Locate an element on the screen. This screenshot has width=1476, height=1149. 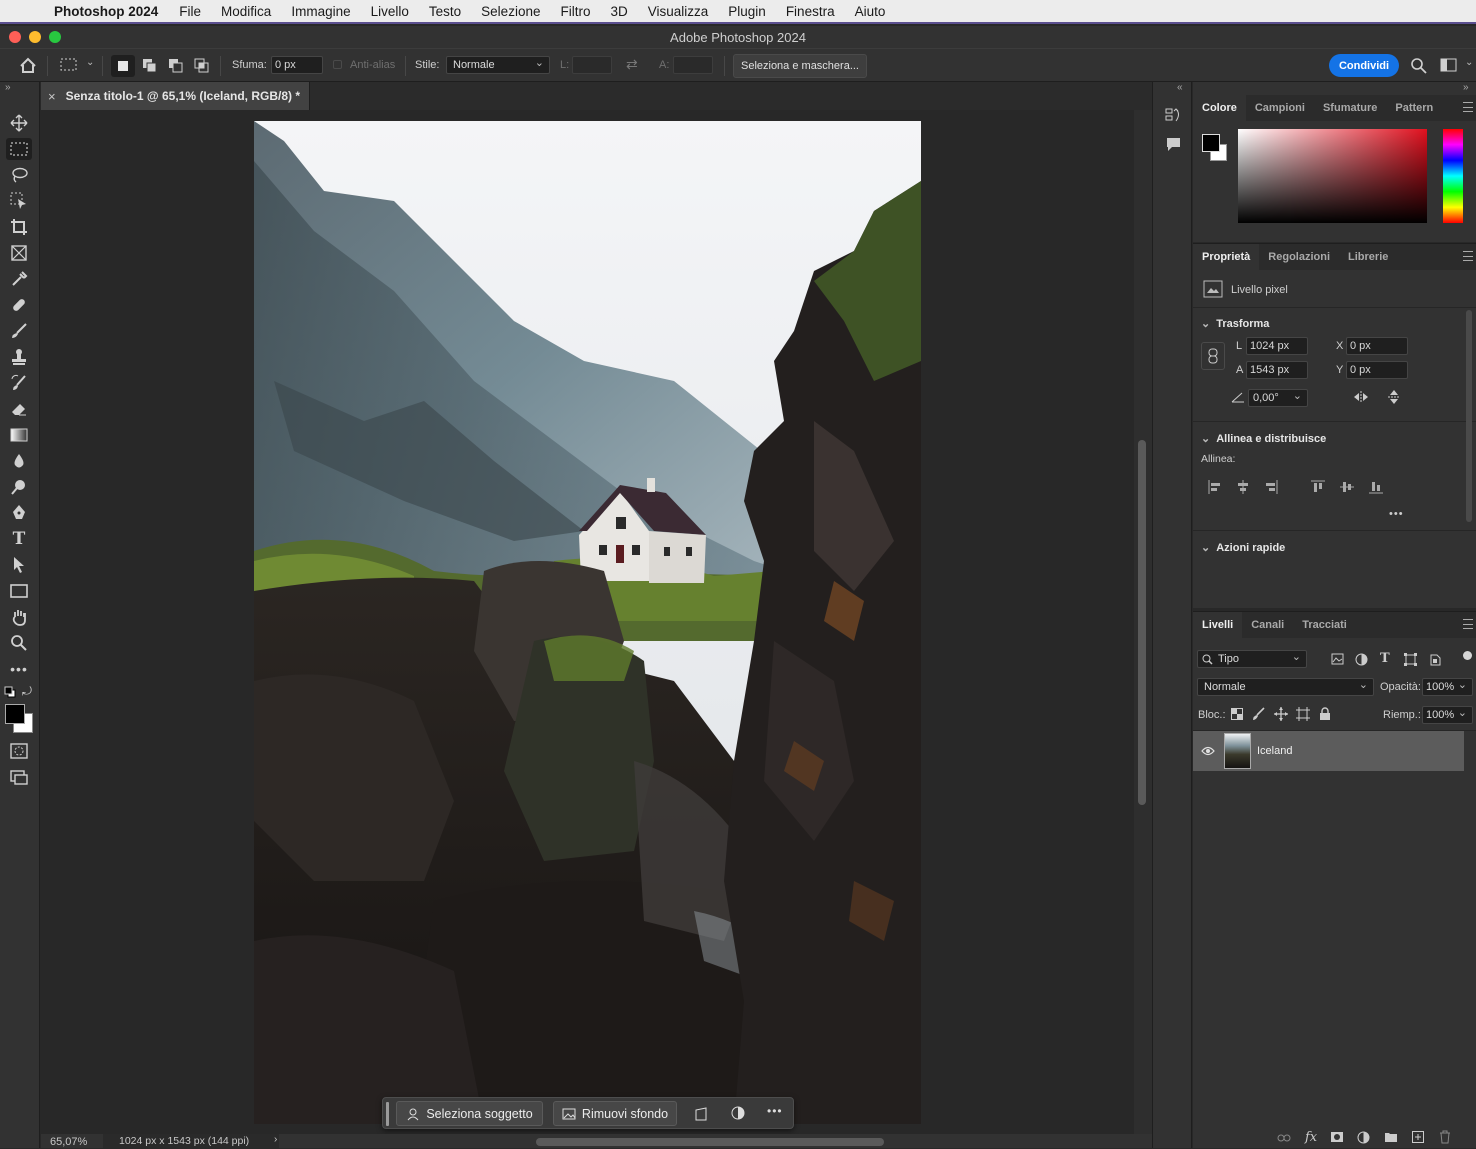
x-field: 0 px is located at coordinates (1377, 346).